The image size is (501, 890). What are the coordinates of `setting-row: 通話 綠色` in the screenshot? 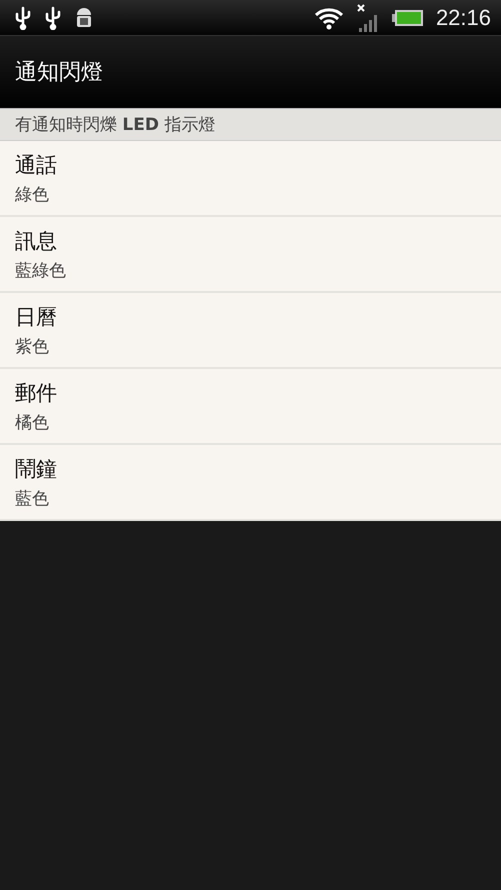 It's located at (250, 179).